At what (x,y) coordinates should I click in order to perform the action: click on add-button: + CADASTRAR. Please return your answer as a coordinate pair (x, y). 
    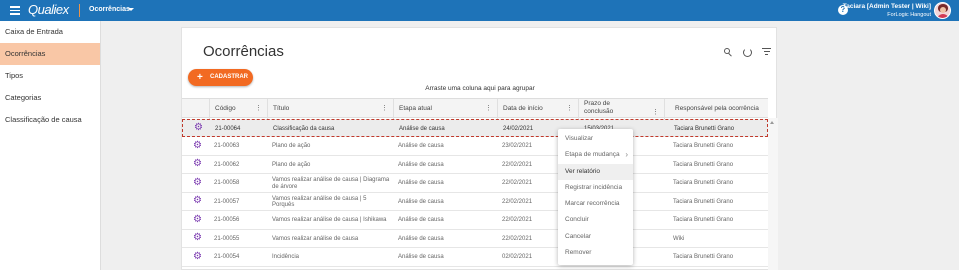
    Looking at the image, I should click on (220, 77).